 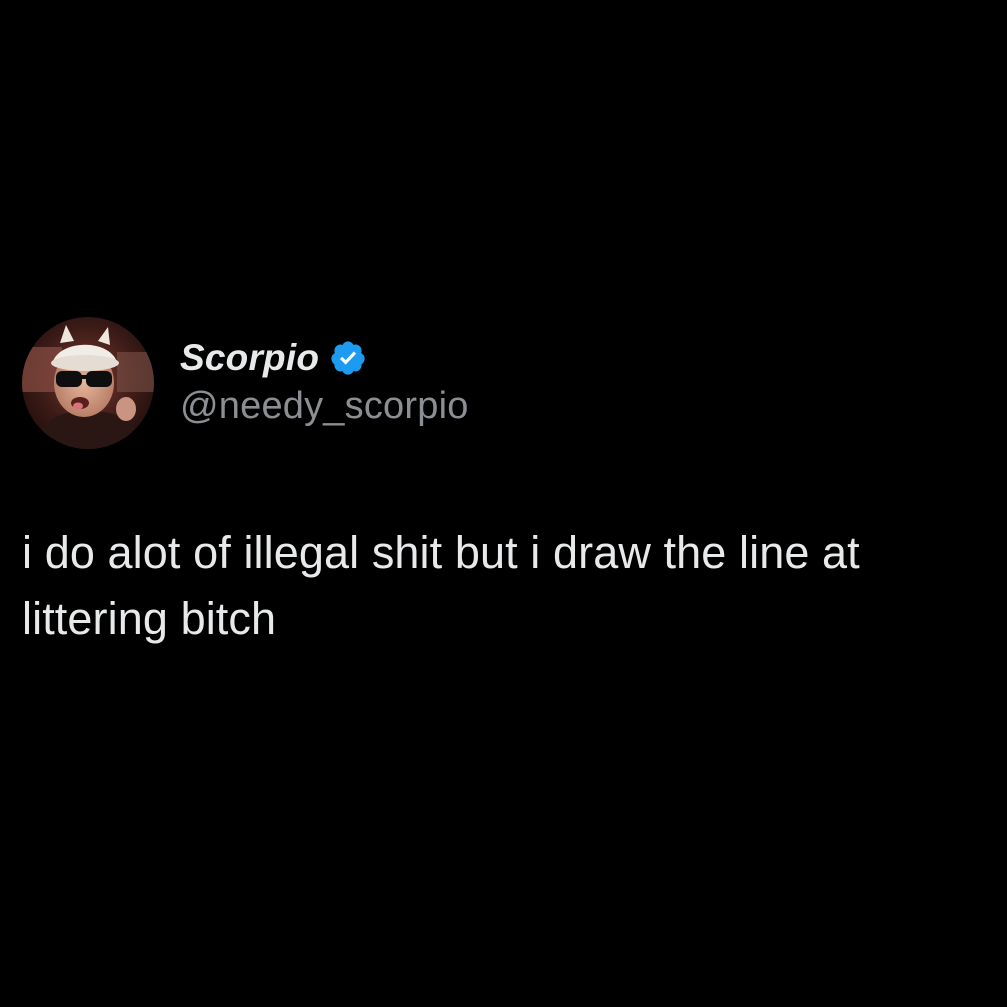 What do you see at coordinates (507, 383) in the screenshot?
I see `tweet-header: Scorpio @needy_scorpio` at bounding box center [507, 383].